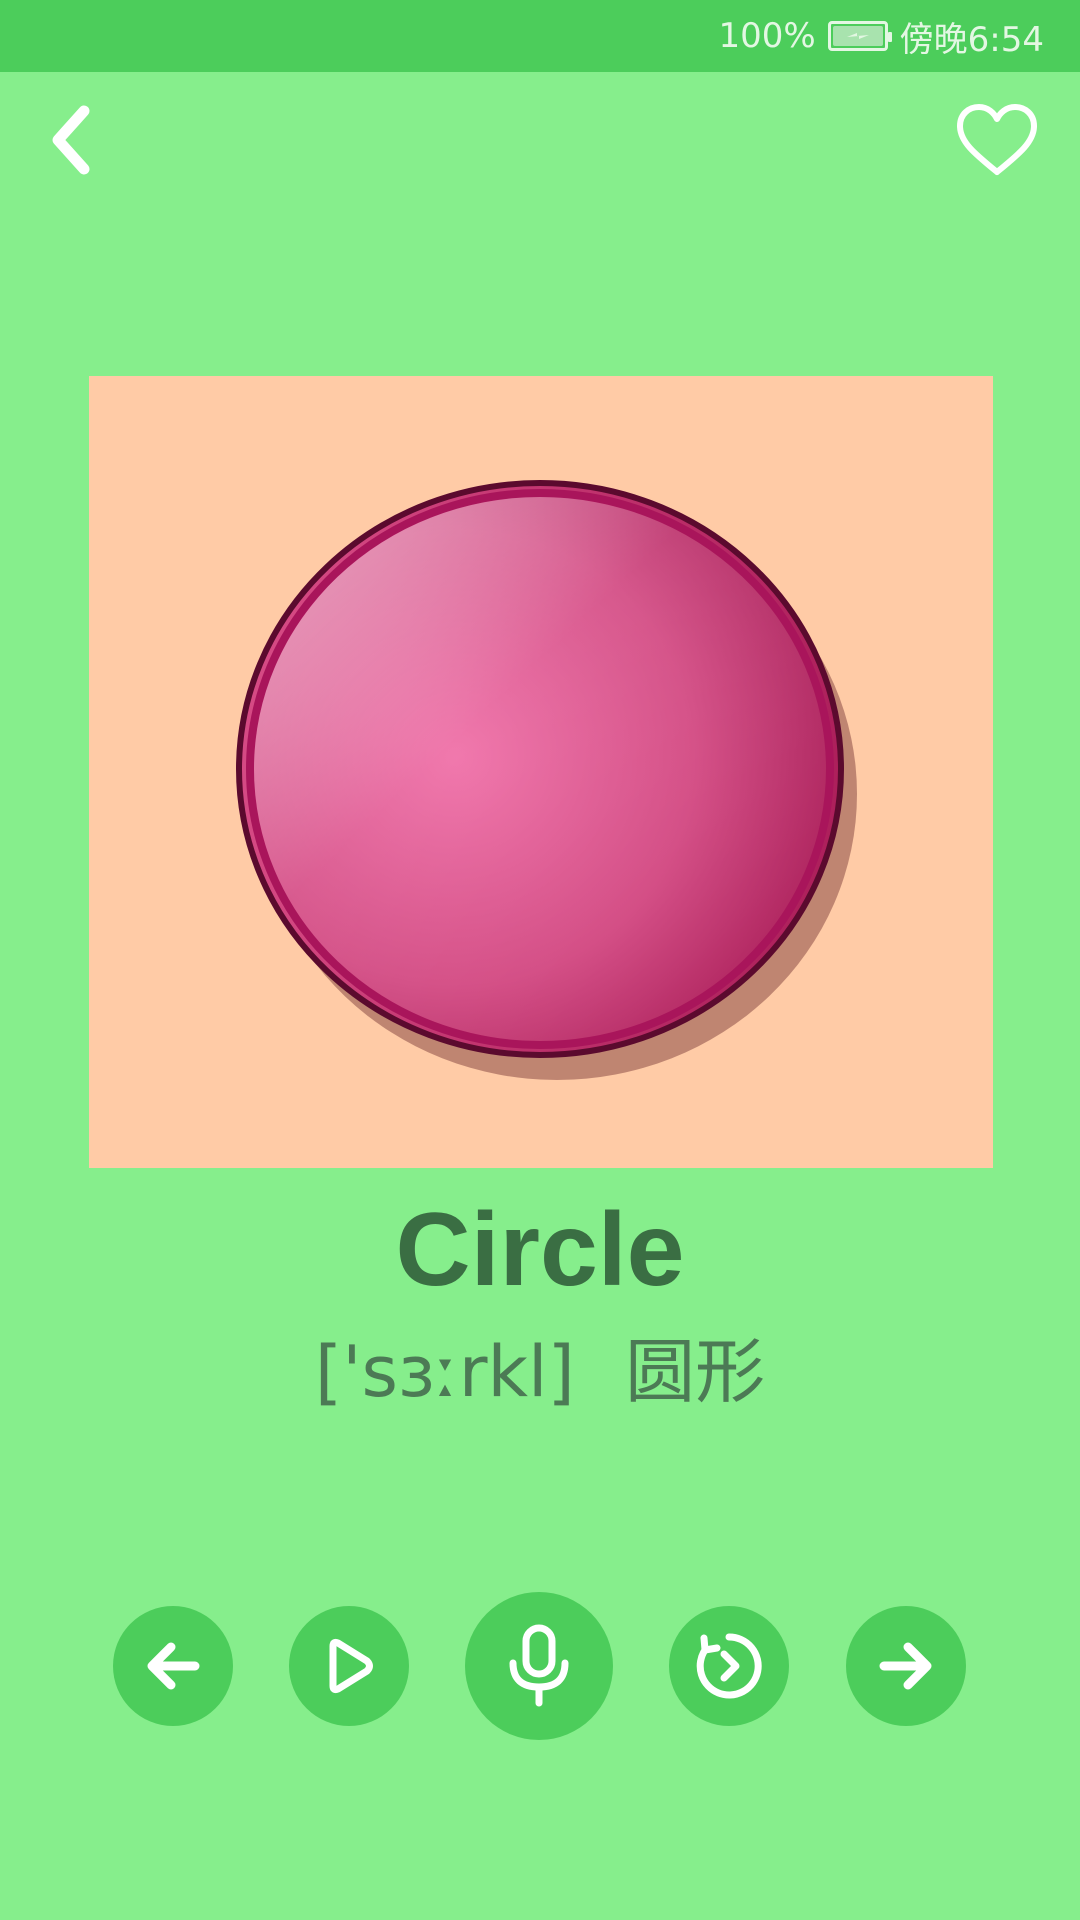 This screenshot has height=1920, width=1080. I want to click on play-button, so click(349, 1666).